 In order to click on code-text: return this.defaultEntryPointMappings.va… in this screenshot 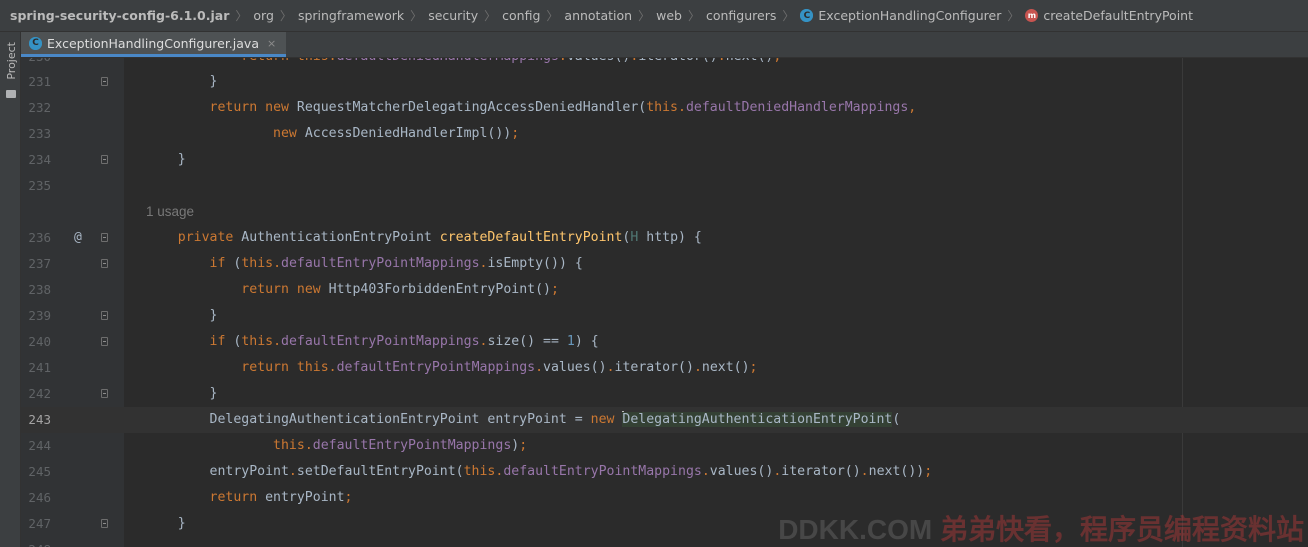, I will do `click(499, 367)`.